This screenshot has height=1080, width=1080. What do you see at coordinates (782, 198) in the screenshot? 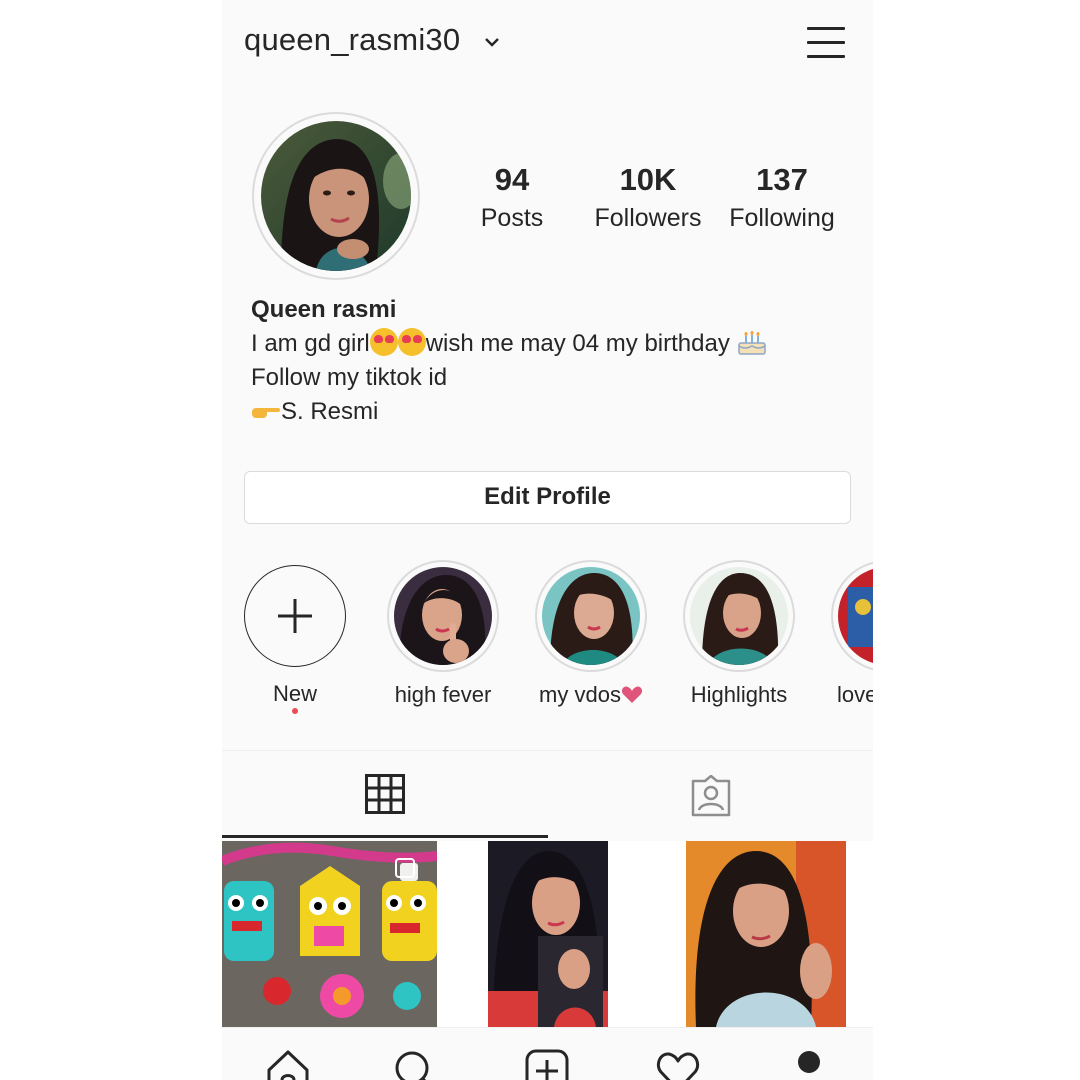
I see `following-count: 137 Following` at bounding box center [782, 198].